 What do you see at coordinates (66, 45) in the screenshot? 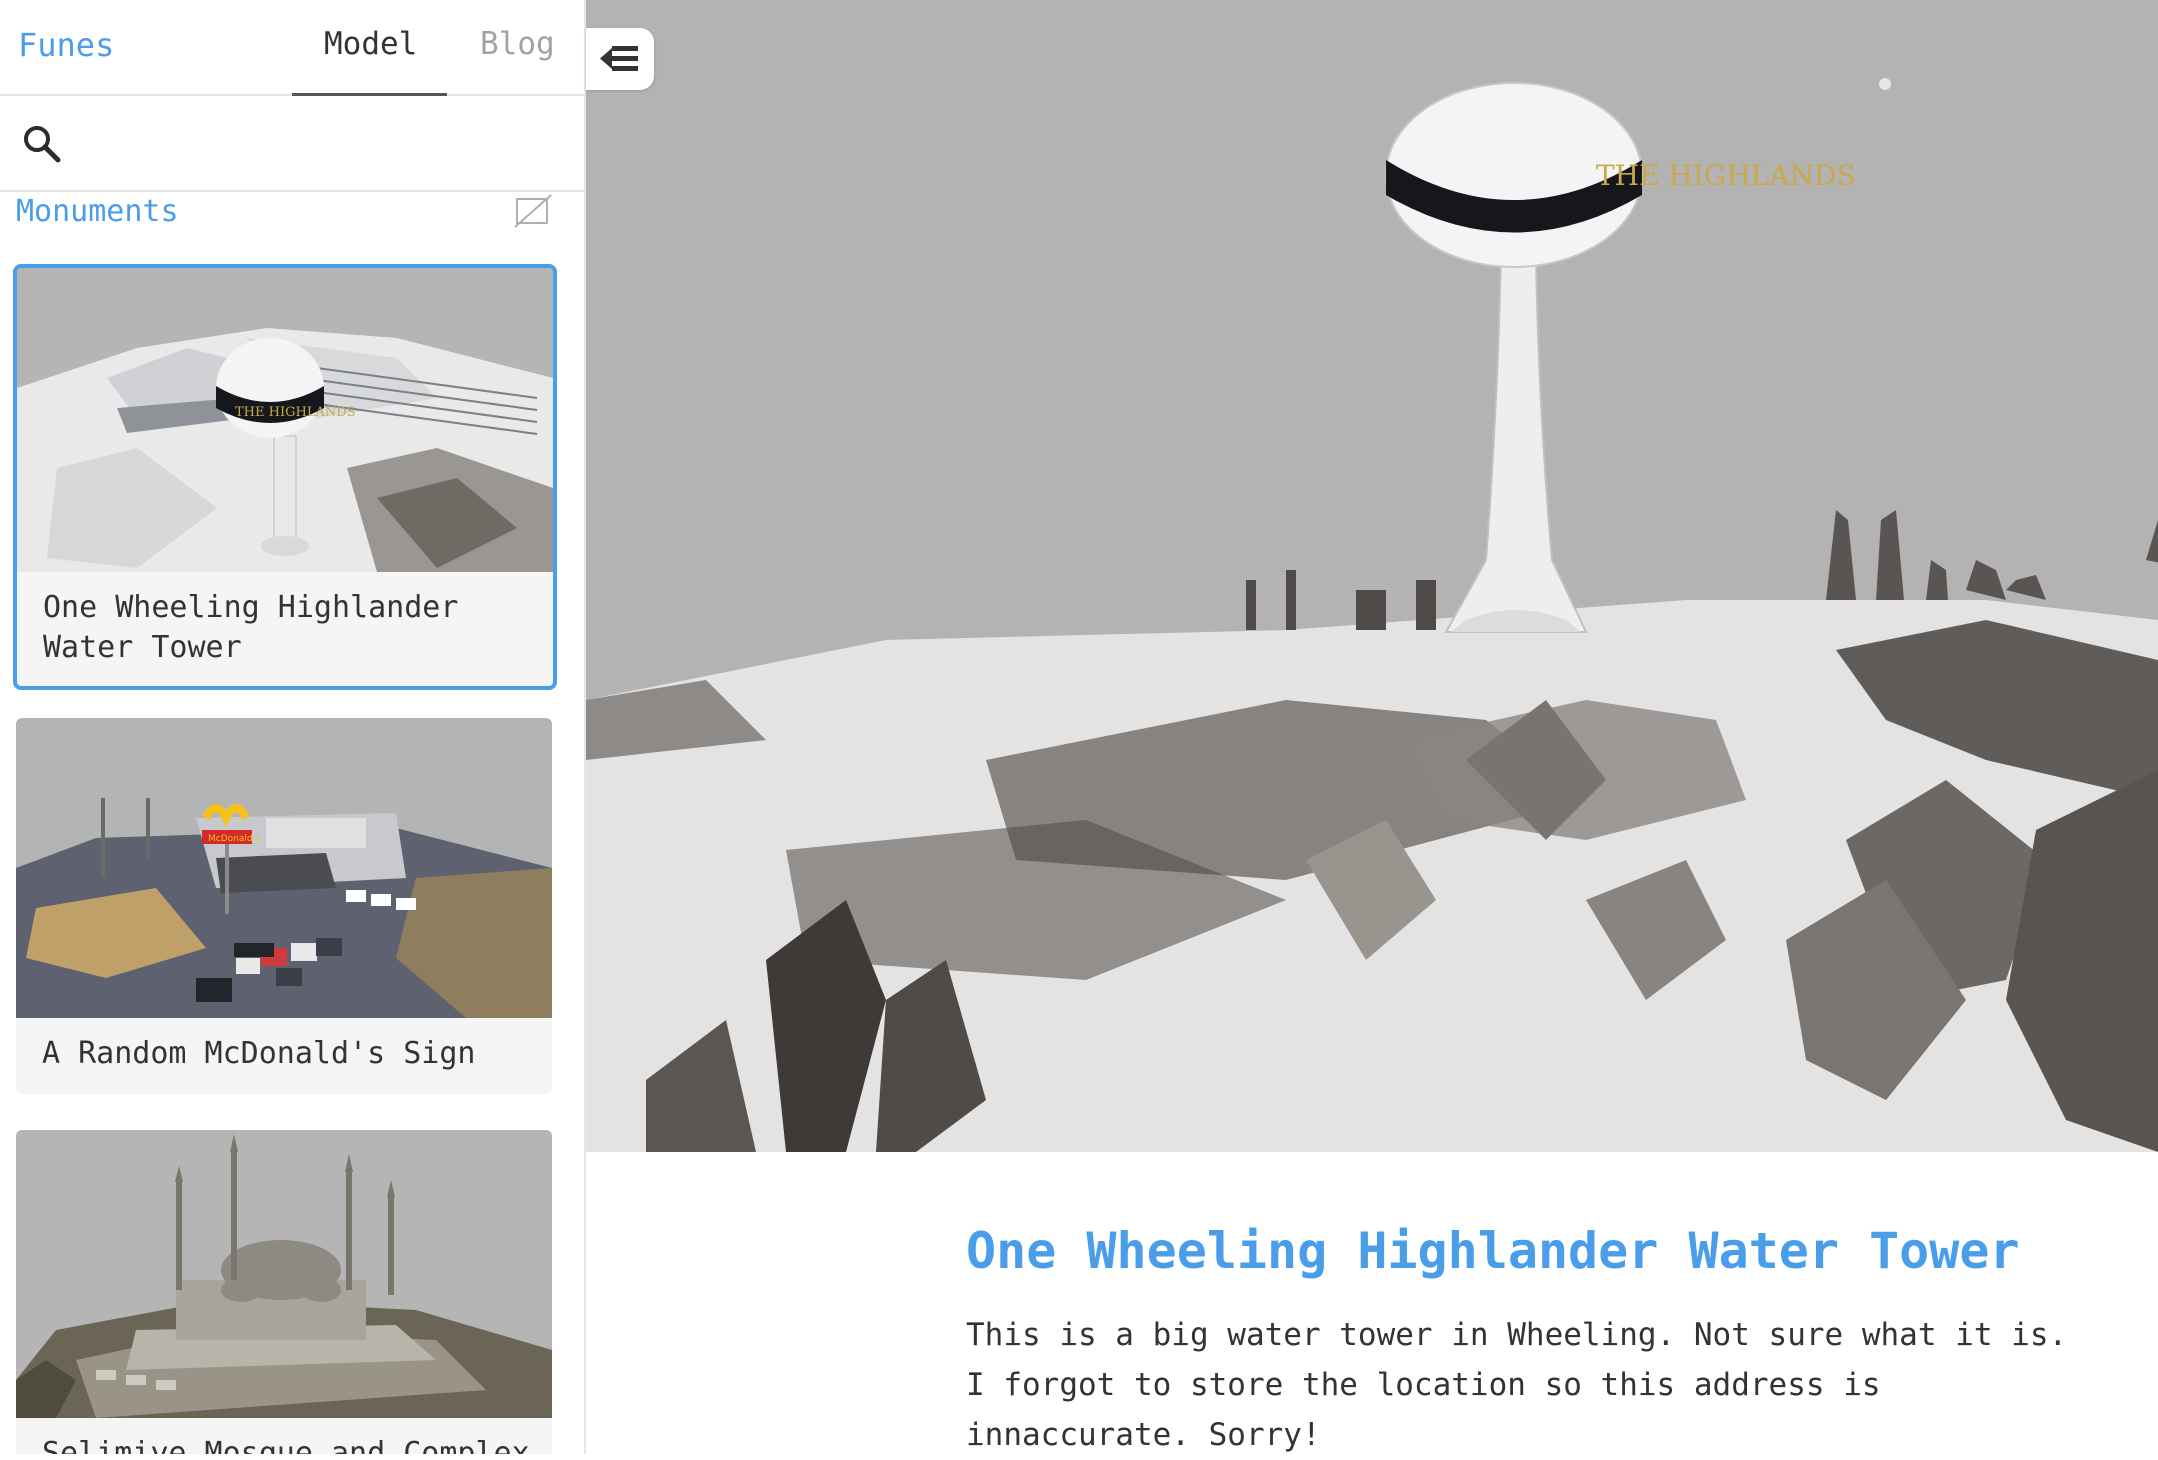
I see `brand-logo: Funes` at bounding box center [66, 45].